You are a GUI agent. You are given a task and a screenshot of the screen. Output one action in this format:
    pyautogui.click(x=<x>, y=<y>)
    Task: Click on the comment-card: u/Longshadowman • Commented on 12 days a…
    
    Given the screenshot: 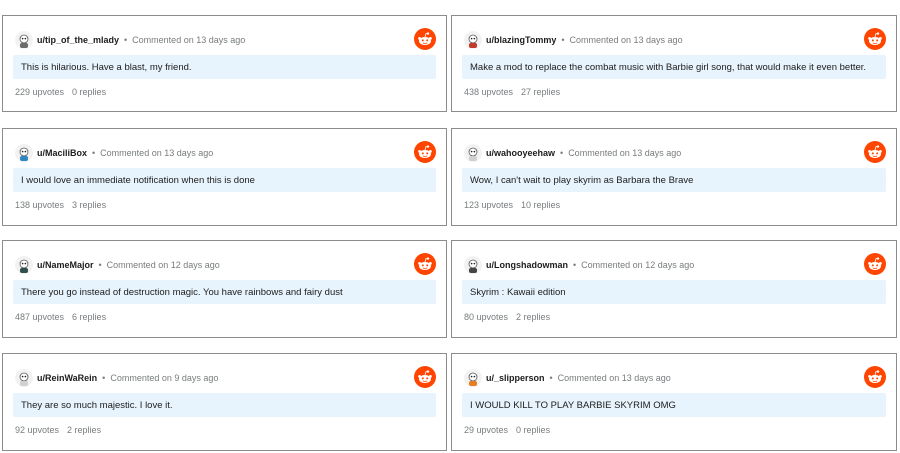 What is the action you would take?
    pyautogui.click(x=674, y=289)
    